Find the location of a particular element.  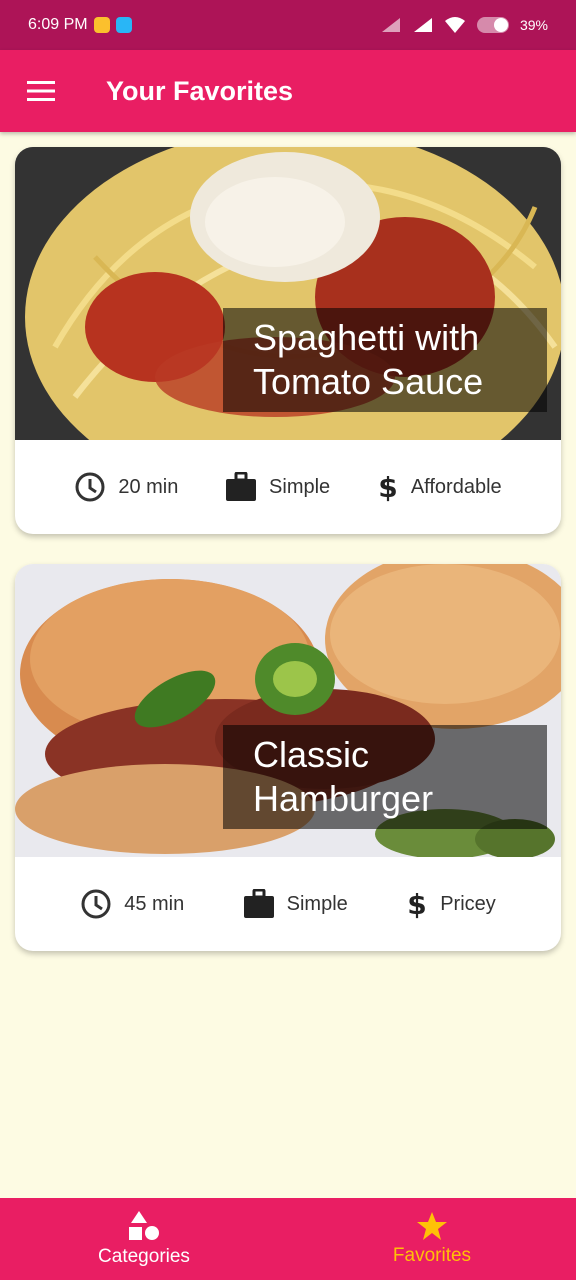

status-time: 6:09 PM is located at coordinates (58, 24).